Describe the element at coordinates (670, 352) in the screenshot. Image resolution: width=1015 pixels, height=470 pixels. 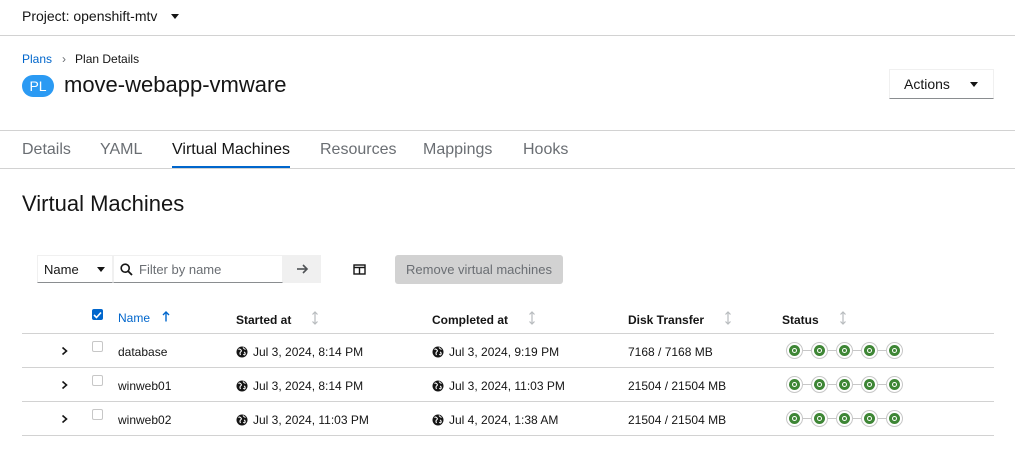
I see `disk-transfer-value: 7168 / 7168 MB` at that location.